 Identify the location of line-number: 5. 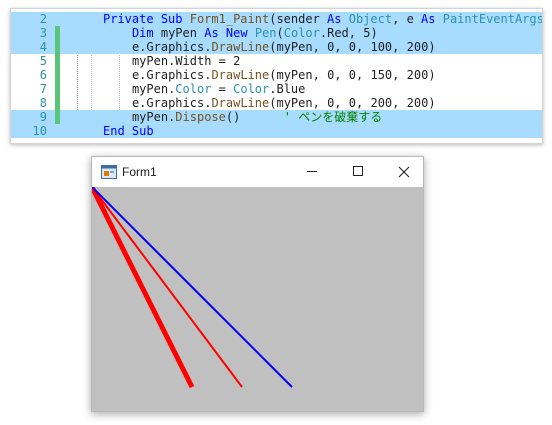
(43, 61).